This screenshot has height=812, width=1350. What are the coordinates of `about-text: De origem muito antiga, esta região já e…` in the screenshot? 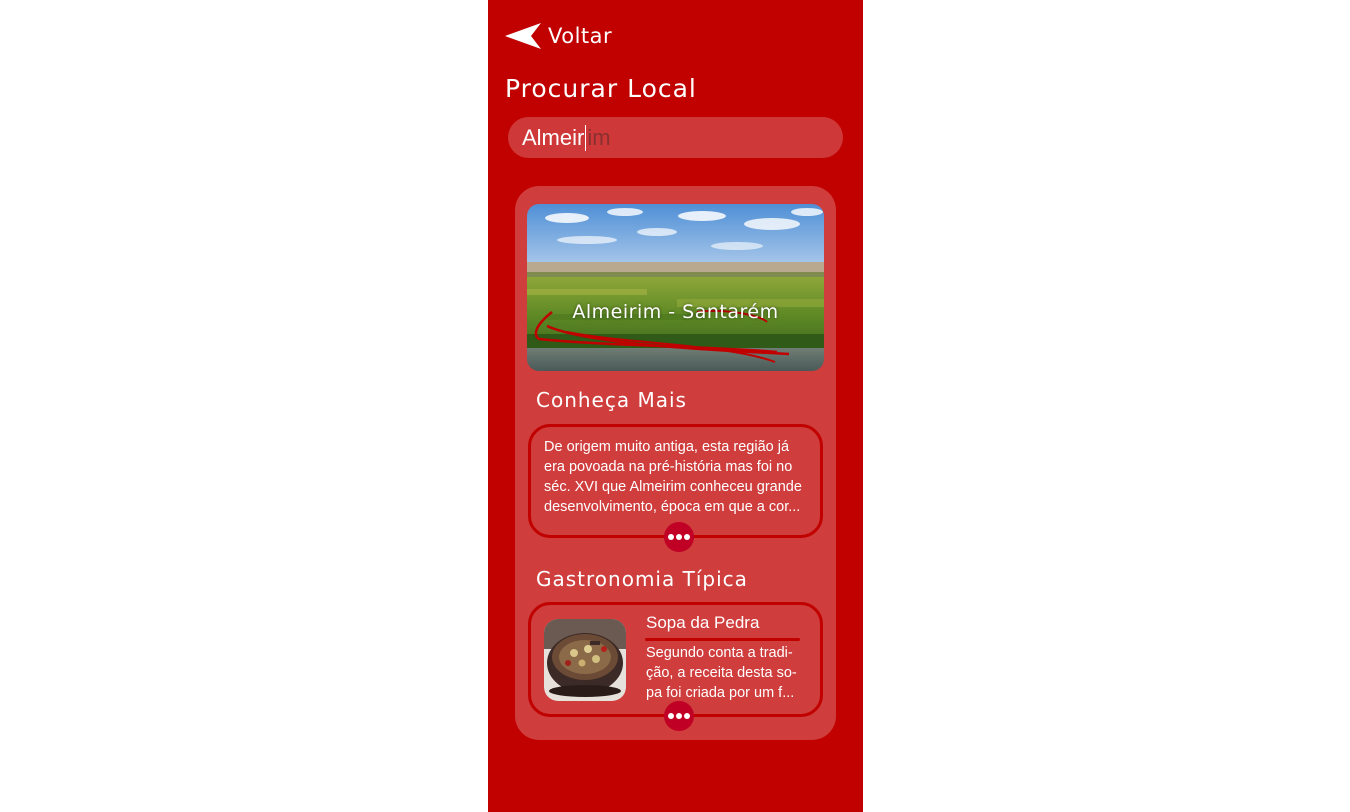 It's located at (673, 477).